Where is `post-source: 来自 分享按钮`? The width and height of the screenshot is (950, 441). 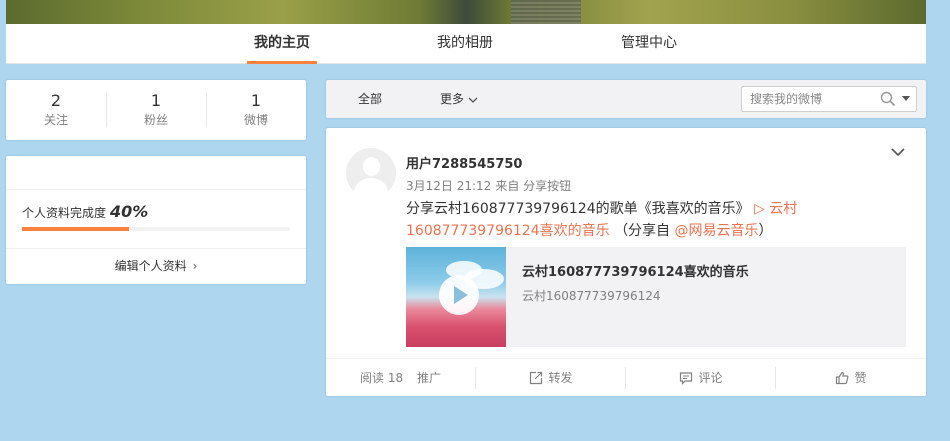 post-source: 来自 分享按钮 is located at coordinates (533, 186).